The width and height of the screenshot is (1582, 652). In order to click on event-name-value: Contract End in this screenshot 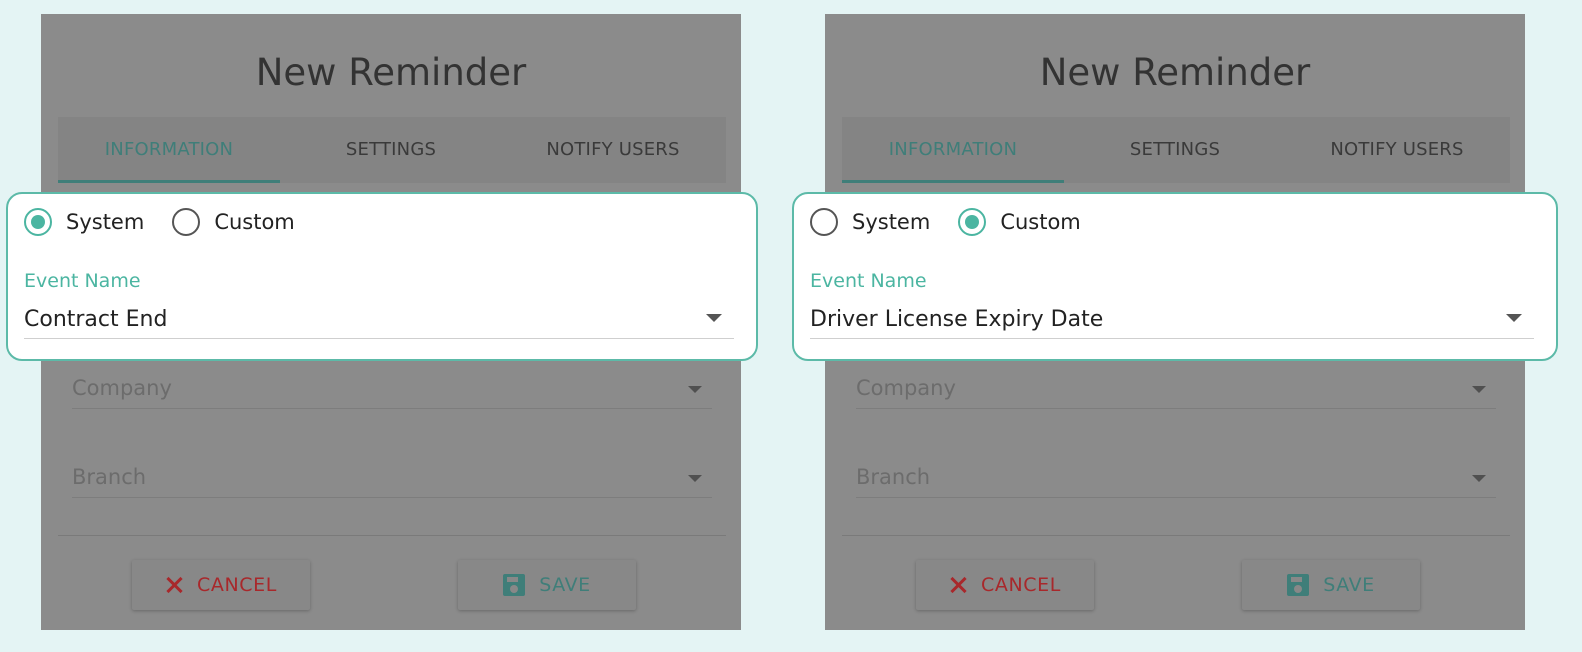, I will do `click(96, 319)`.